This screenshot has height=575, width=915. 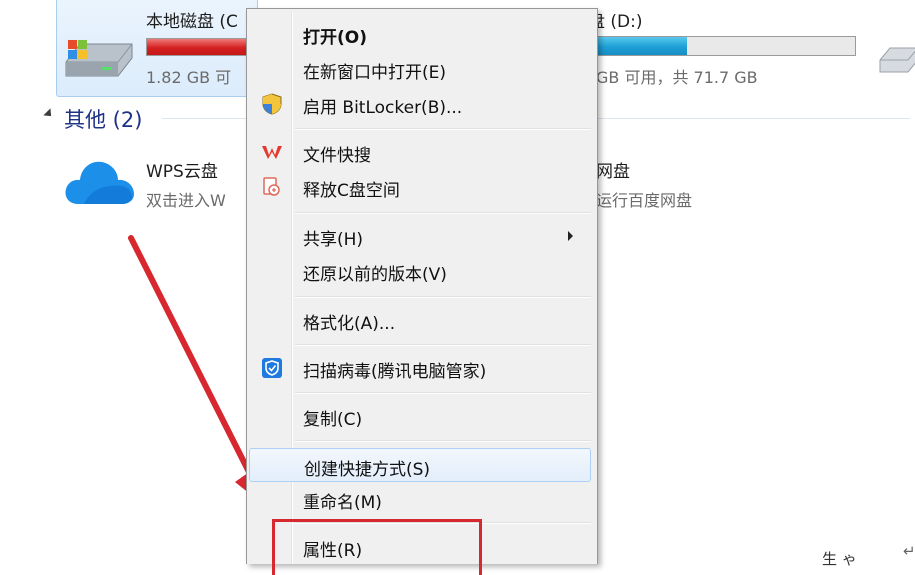 I want to click on drive-c-usage-bar, so click(x=201, y=47).